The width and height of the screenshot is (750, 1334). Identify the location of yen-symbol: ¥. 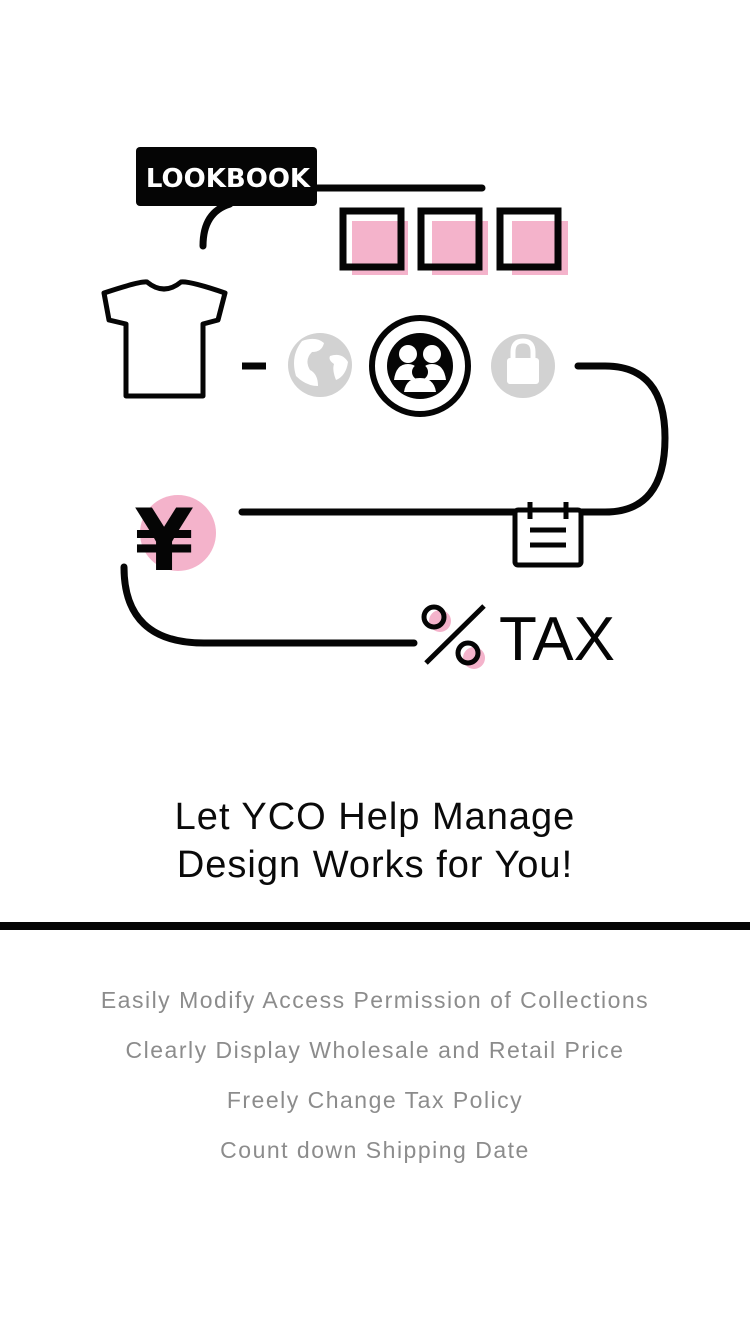
(164, 541).